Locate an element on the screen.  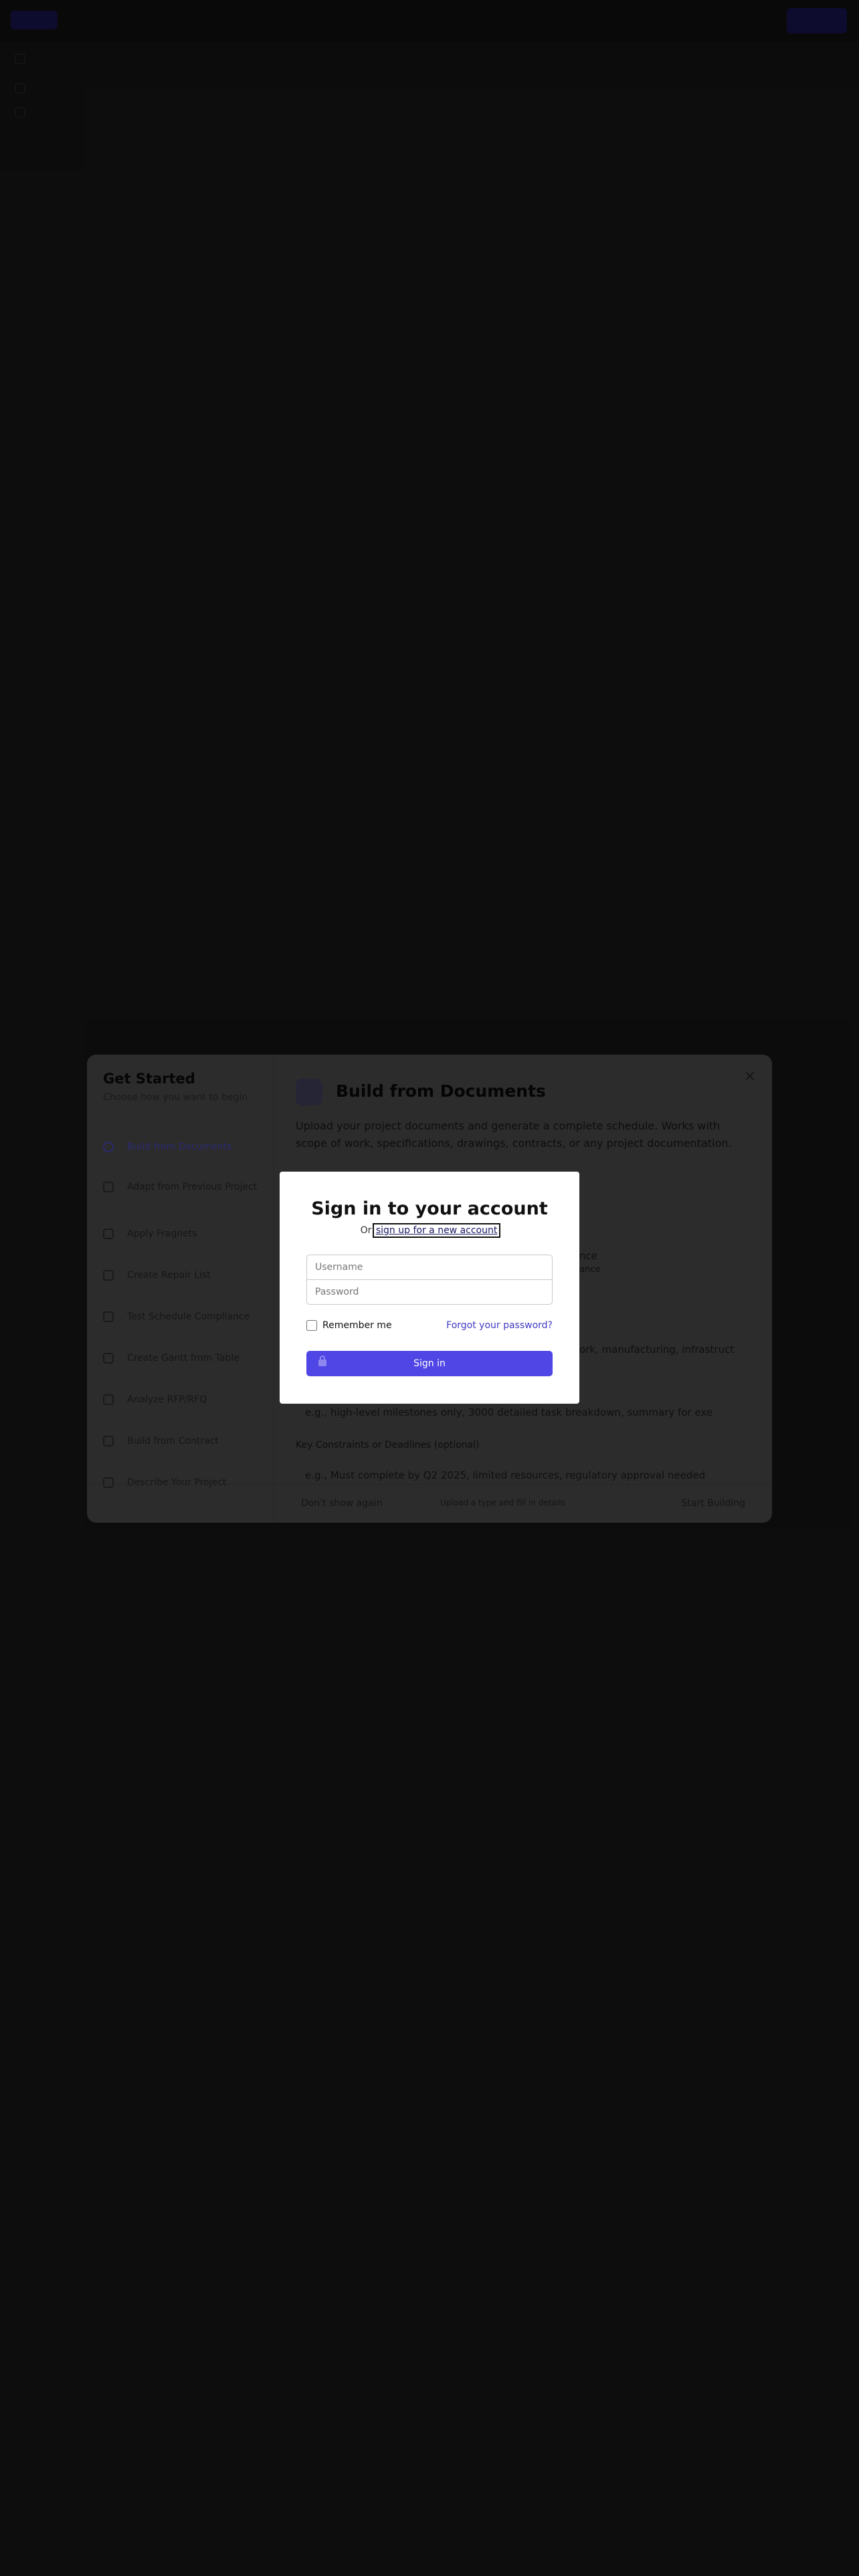
constraints-label: Key Constraints or Deadlines (optional) is located at coordinates (388, 1445).